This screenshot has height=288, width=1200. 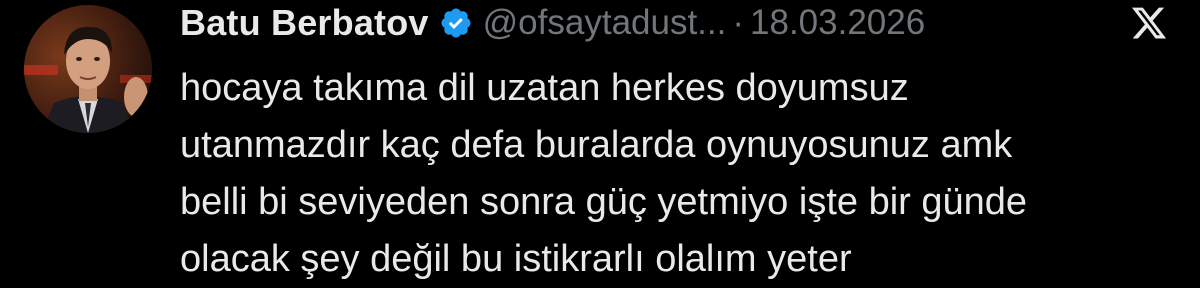 What do you see at coordinates (456, 23) in the screenshot?
I see `verified-badge-icon` at bounding box center [456, 23].